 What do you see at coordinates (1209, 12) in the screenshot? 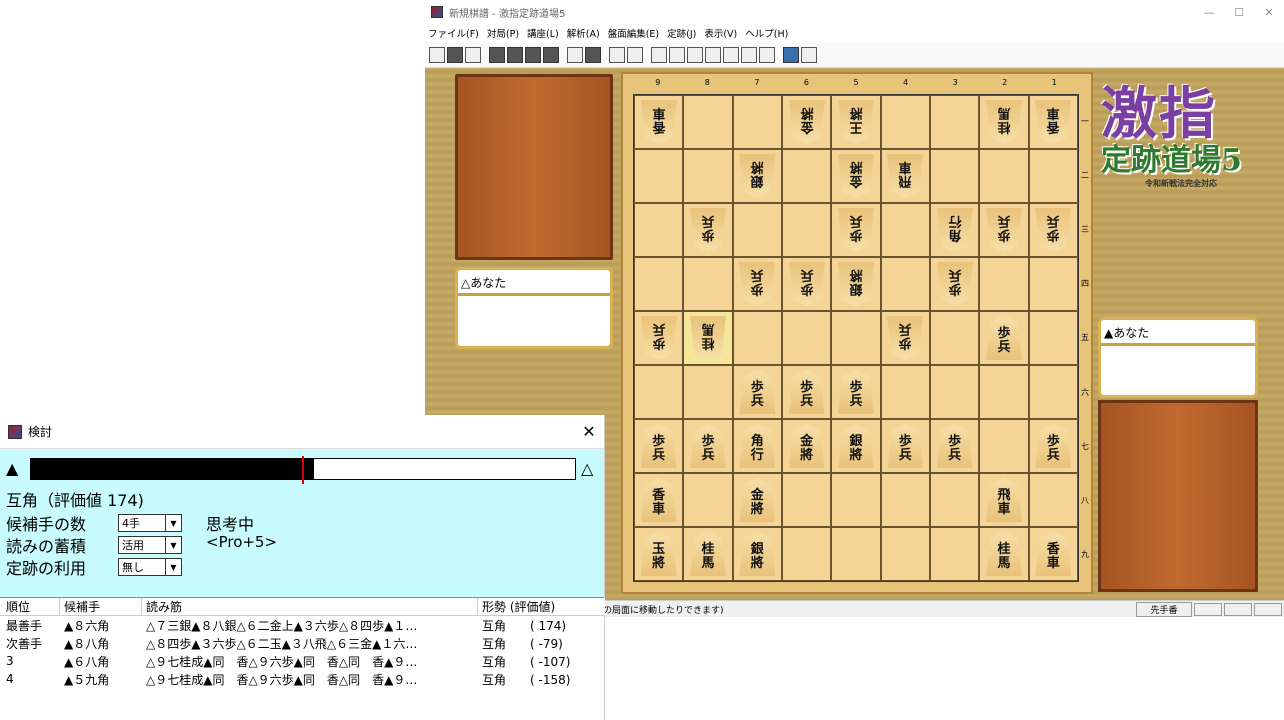
I see `minimize-button: —` at bounding box center [1209, 12].